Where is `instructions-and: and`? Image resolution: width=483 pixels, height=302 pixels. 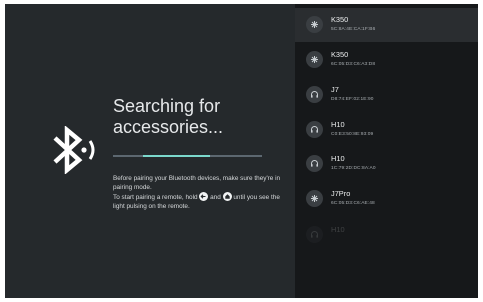 instructions-and: and is located at coordinates (215, 197).